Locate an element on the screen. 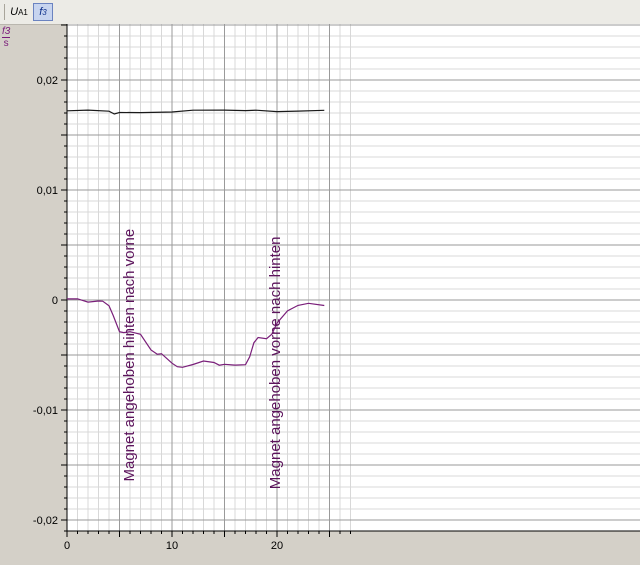 The image size is (640, 565). y-tick-label: -0,02 is located at coordinates (45, 521).